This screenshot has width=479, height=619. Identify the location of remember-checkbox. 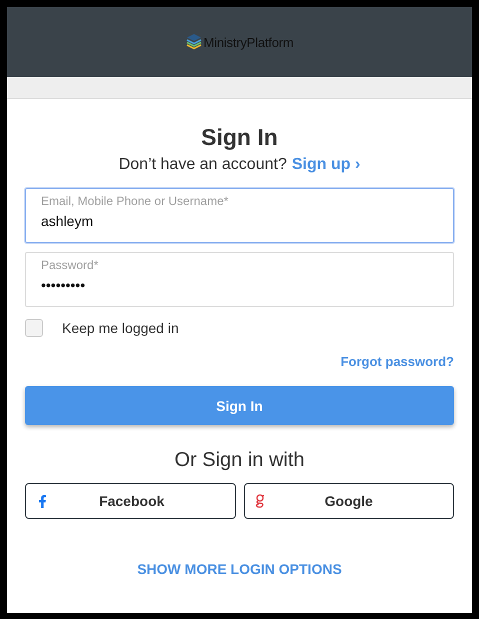
(34, 328).